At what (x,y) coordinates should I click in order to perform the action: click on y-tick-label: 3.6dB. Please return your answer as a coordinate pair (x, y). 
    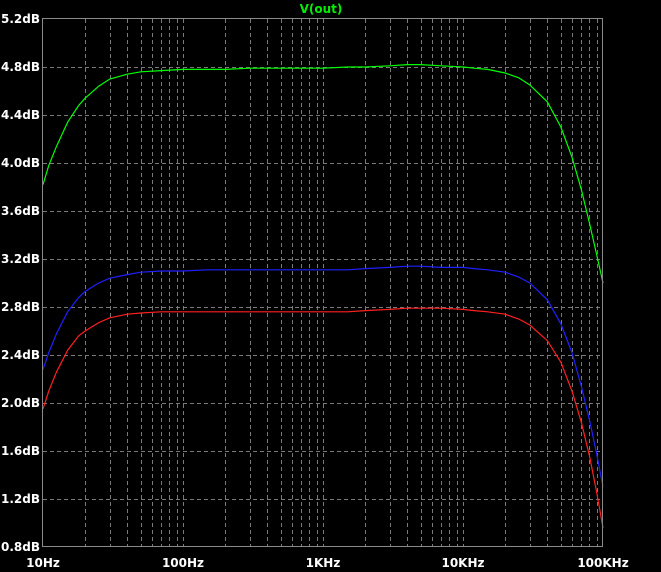
    Looking at the image, I should click on (20, 211).